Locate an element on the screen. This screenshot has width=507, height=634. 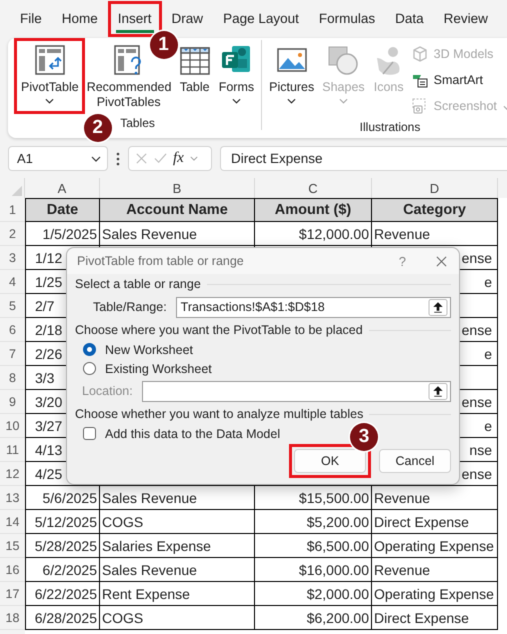
row-header: 8 is located at coordinates (12, 377).